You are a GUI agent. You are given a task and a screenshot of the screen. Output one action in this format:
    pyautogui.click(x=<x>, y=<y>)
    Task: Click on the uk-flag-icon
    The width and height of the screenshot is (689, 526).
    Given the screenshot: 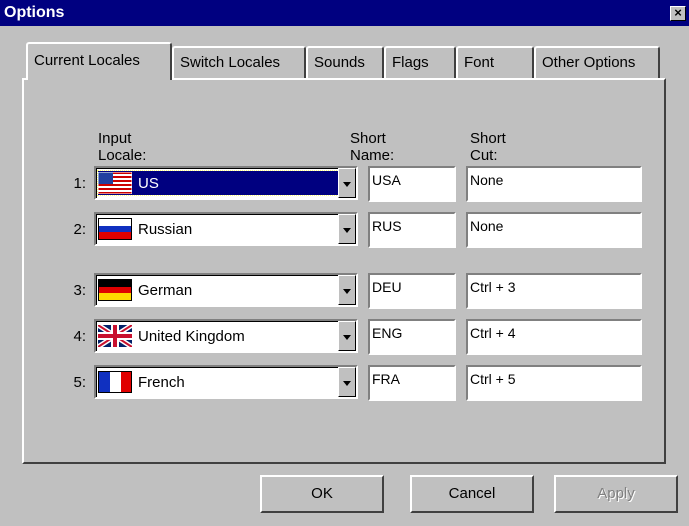 What is the action you would take?
    pyautogui.click(x=115, y=336)
    